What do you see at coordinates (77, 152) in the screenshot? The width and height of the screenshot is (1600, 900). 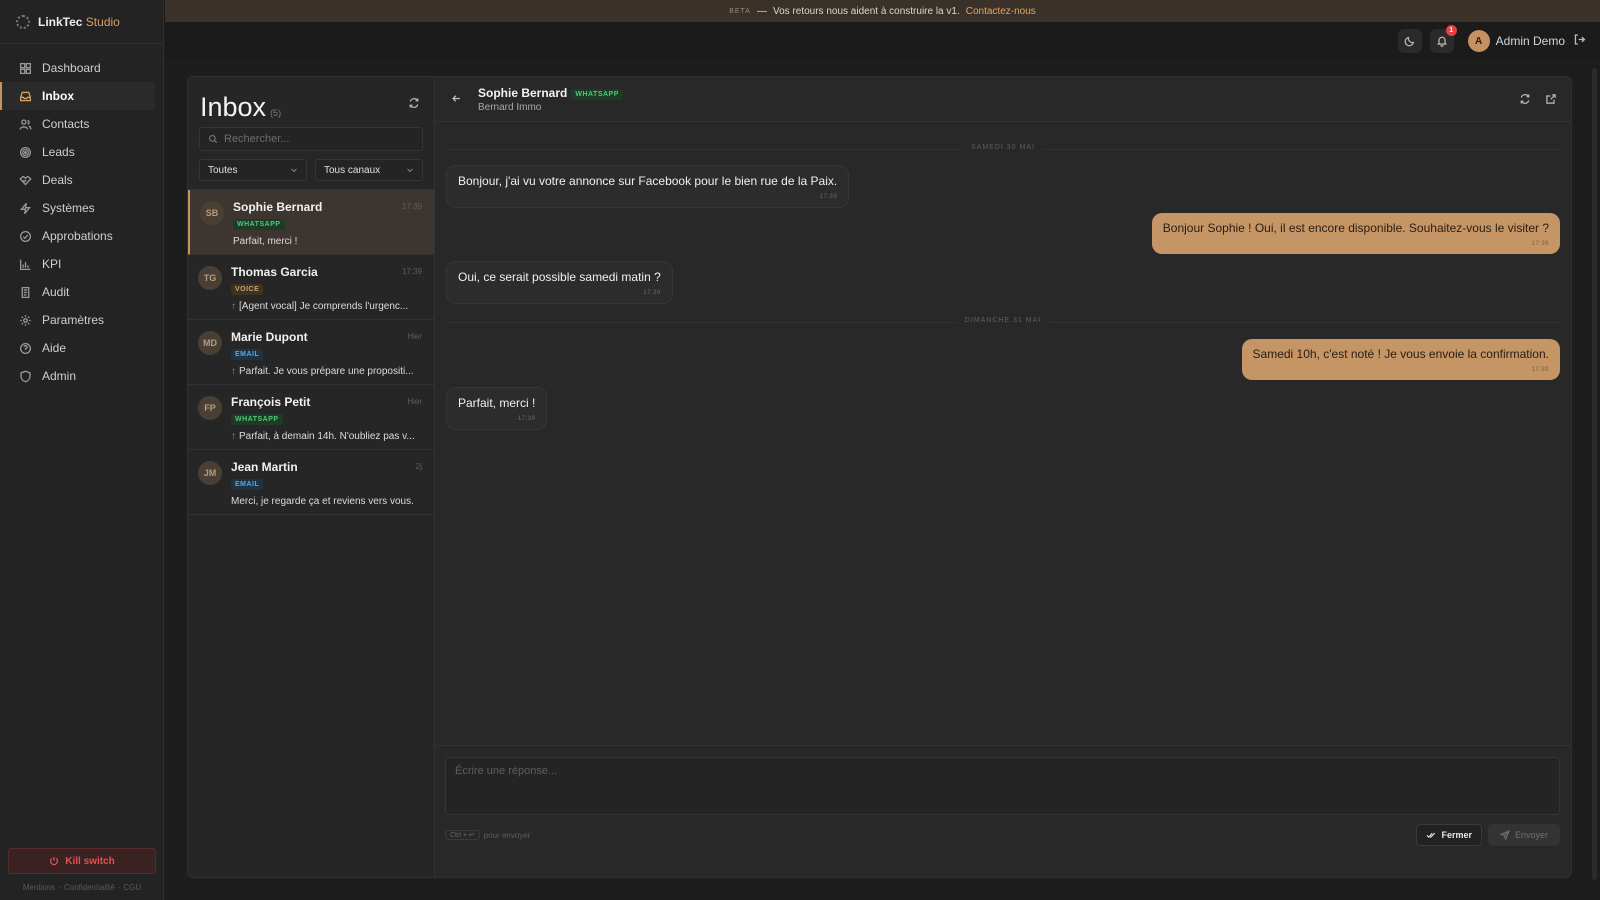 I see `sidebar-item-leads: Leads` at bounding box center [77, 152].